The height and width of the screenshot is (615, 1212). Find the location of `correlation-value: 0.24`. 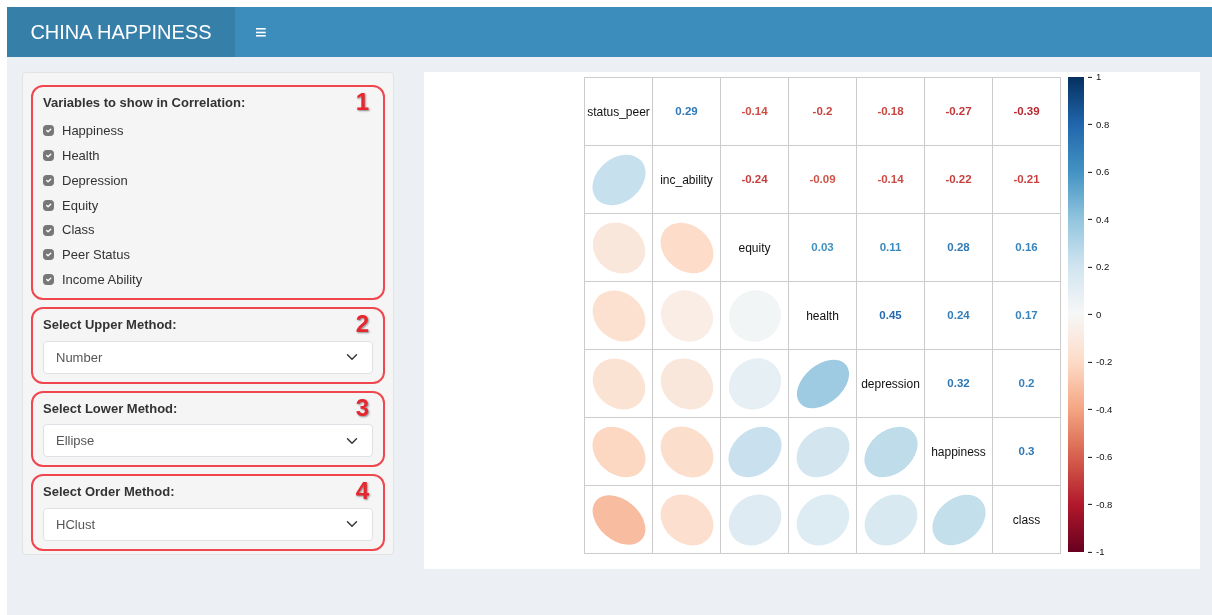

correlation-value: 0.24 is located at coordinates (958, 315).